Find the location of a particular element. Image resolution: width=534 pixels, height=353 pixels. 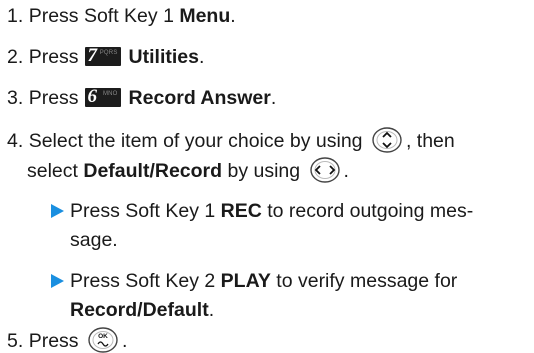

up-down-nav-key-icon is located at coordinates (387, 140).